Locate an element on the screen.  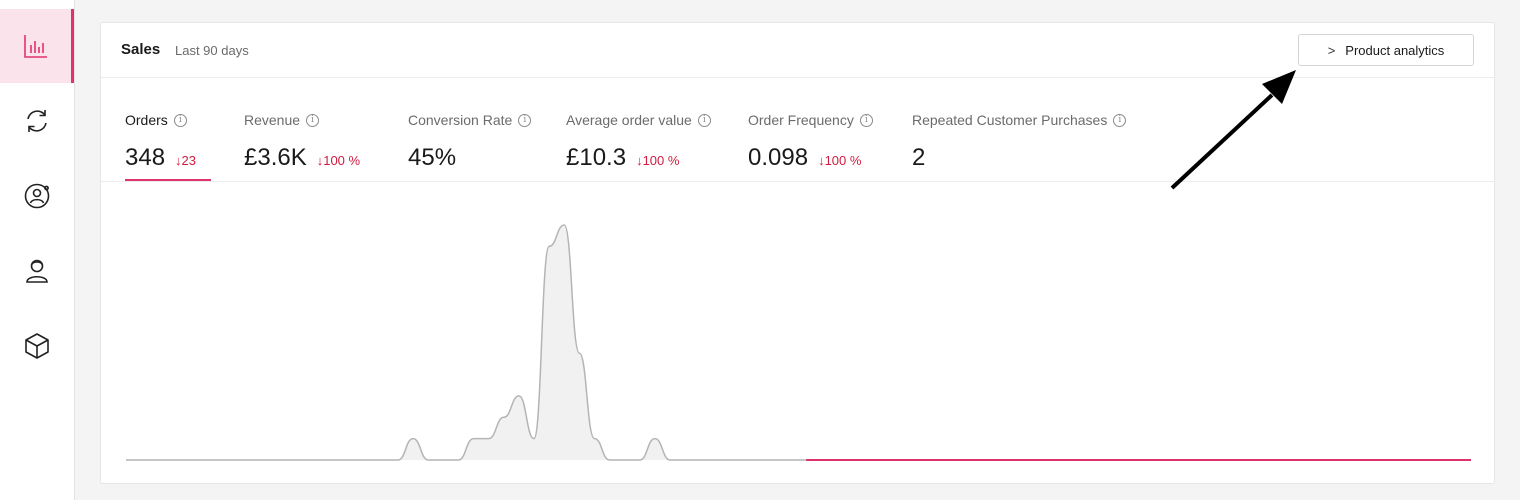
sidebar-item-products is located at coordinates (37, 346).